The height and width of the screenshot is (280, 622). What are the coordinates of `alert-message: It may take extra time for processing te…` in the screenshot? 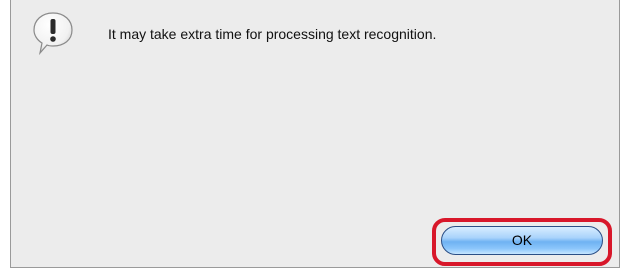 It's located at (272, 34).